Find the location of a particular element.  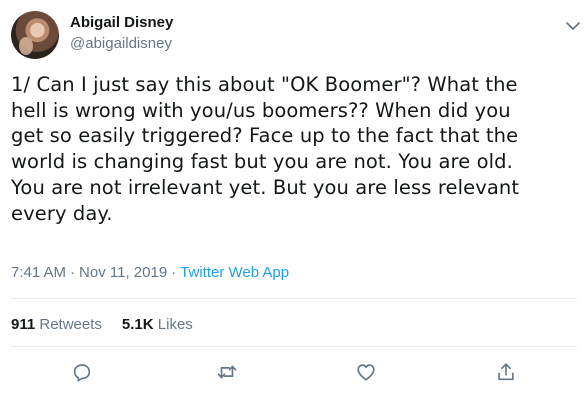

tweet-time: 7:41 AM is located at coordinates (38, 272).